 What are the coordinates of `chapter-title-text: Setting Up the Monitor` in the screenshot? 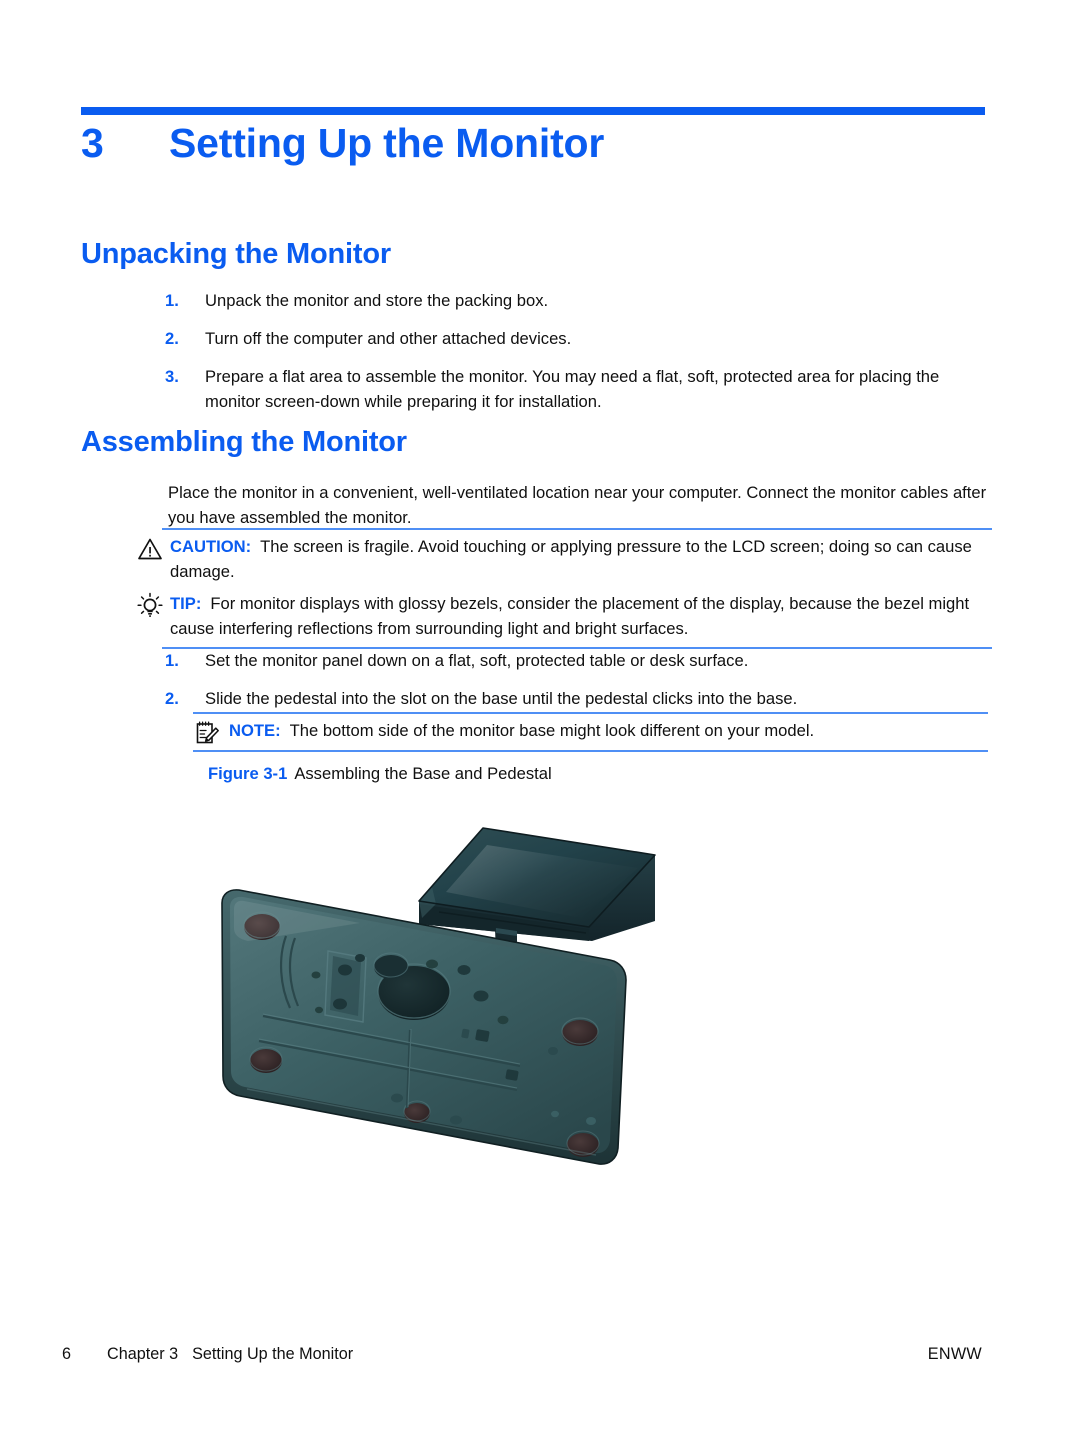 It's located at (387, 143).